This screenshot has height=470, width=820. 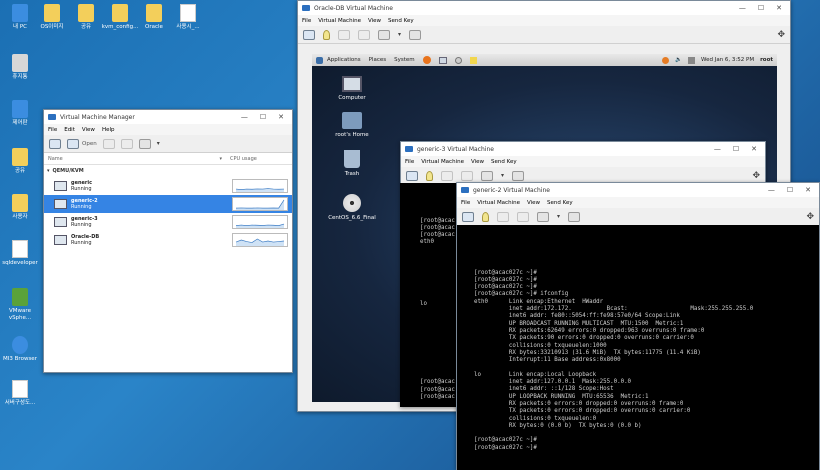 What do you see at coordinates (319, 60) in the screenshot?
I see `gnome-foot-icon` at bounding box center [319, 60].